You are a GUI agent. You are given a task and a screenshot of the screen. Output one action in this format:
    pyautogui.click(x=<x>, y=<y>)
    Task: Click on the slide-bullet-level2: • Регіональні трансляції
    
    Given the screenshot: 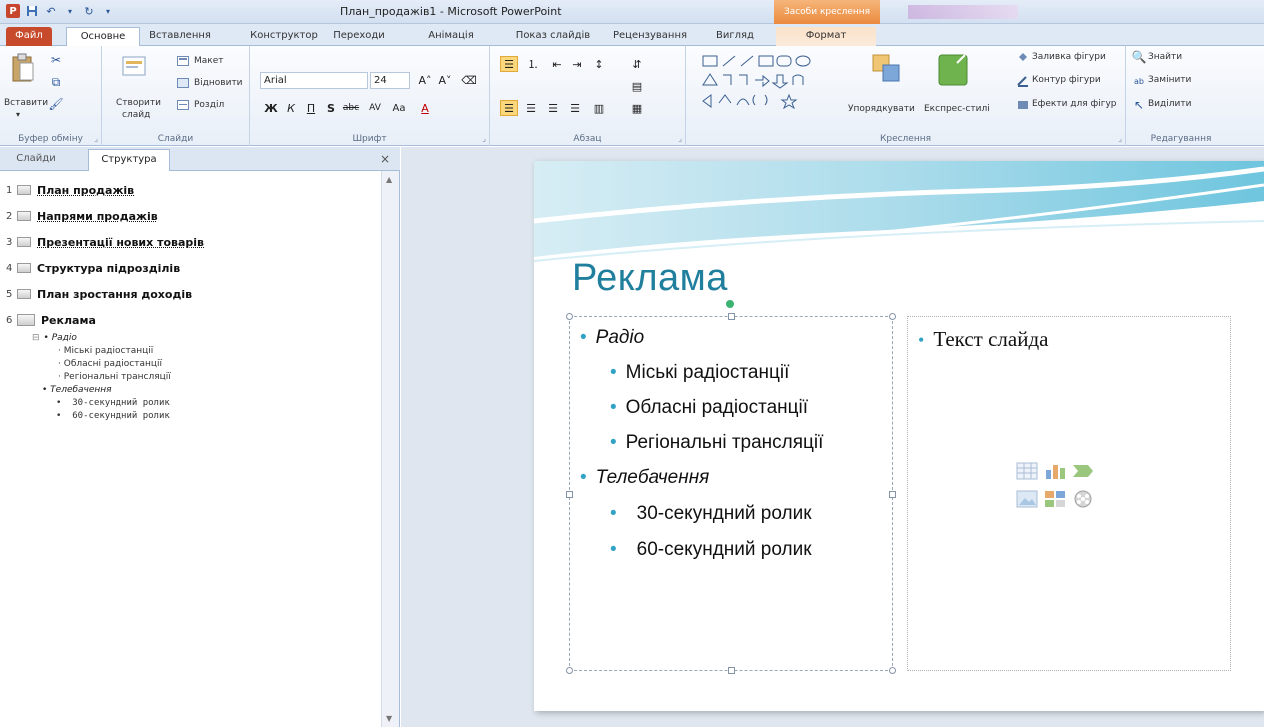 What is the action you would take?
    pyautogui.click(x=716, y=443)
    